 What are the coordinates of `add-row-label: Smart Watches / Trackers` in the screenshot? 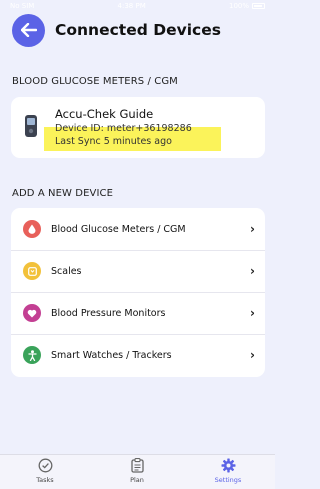 It's located at (111, 355).